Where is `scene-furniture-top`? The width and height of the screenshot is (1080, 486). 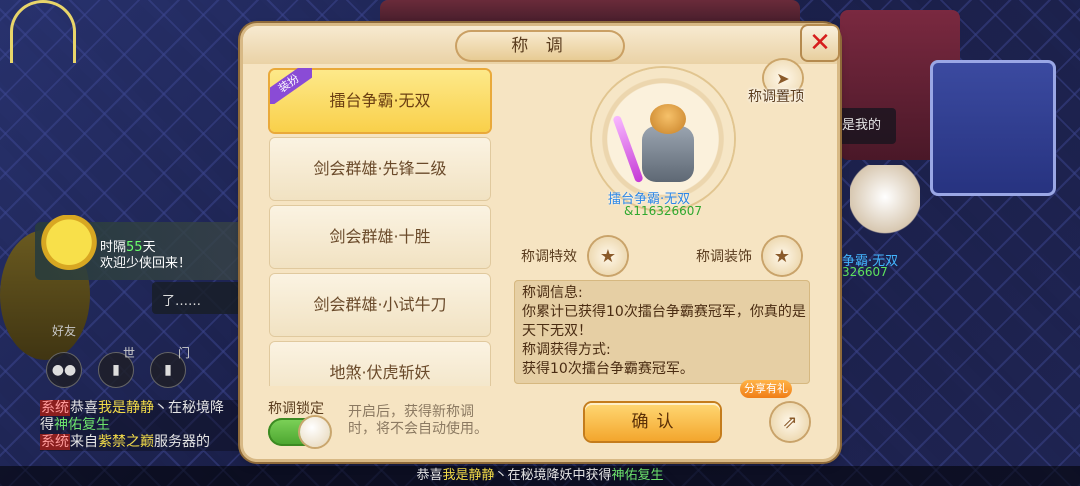
scene-furniture-top is located at coordinates (590, 14).